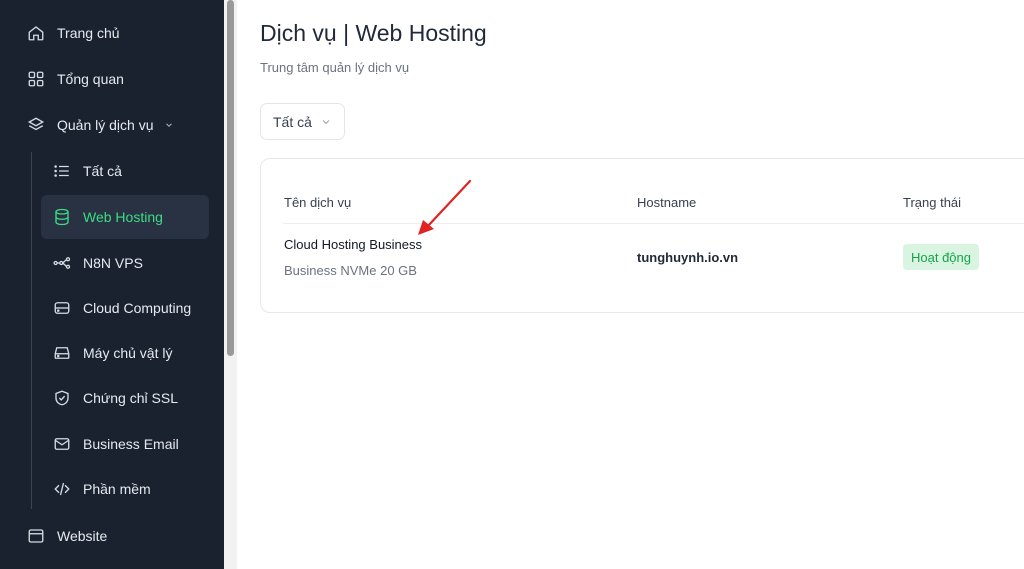  I want to click on service-hostname: tunghuynh.io.vn, so click(688, 257).